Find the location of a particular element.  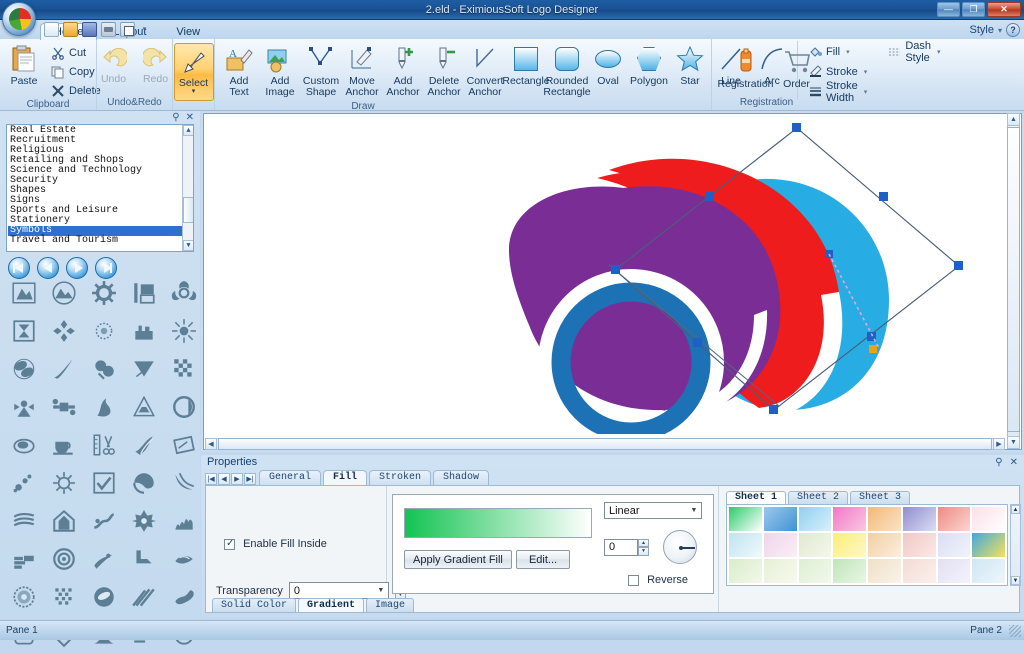

stroke-width-caret-icon: ▾ is located at coordinates (866, 92).